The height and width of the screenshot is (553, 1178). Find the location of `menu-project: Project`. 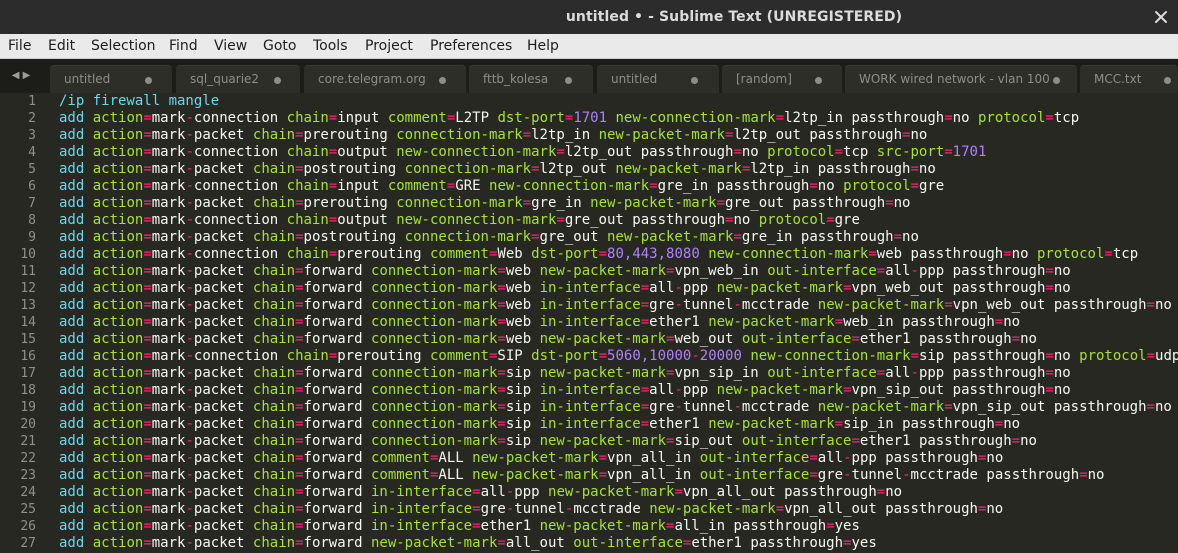

menu-project: Project is located at coordinates (389, 46).